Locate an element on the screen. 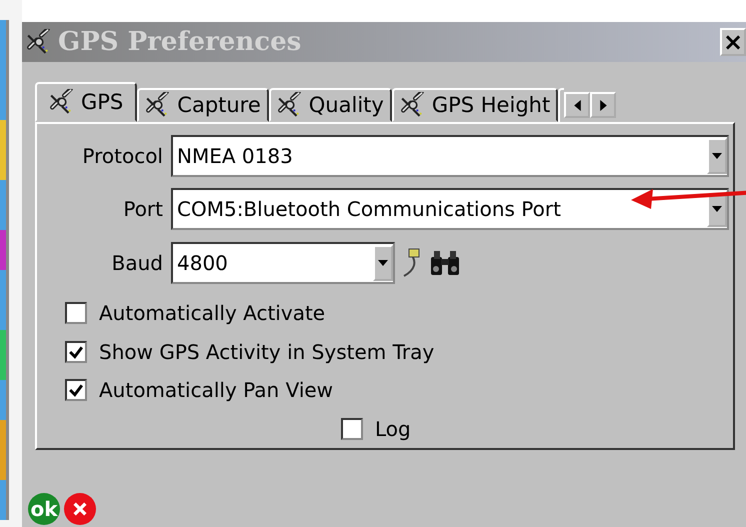  close-icon is located at coordinates (80, 509).